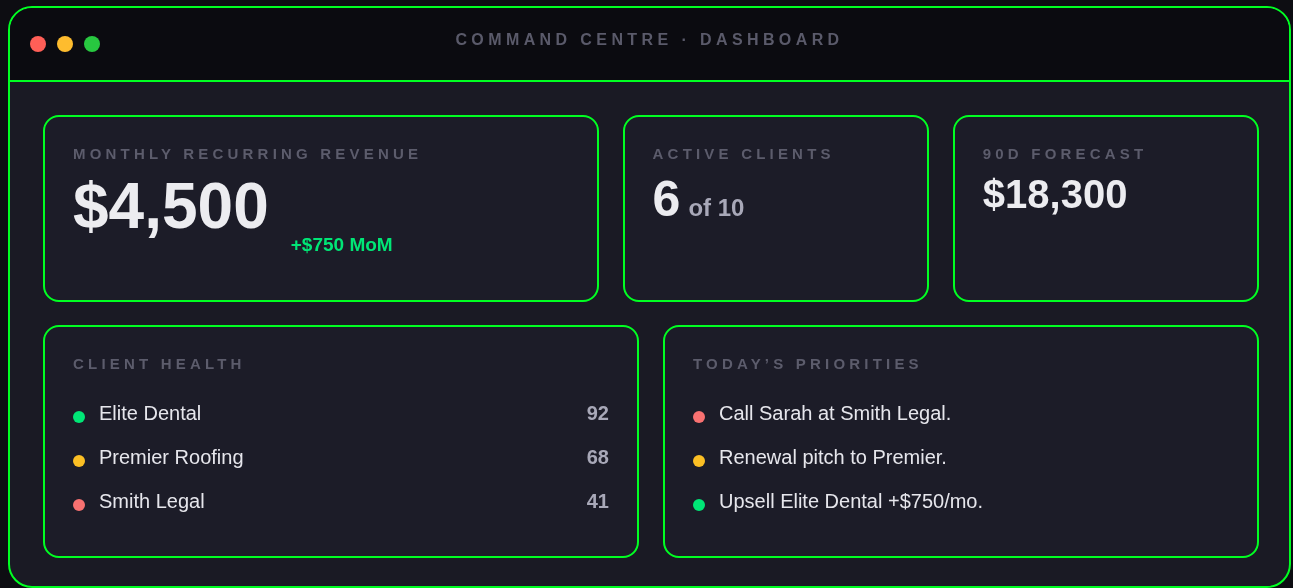 The width and height of the screenshot is (1293, 588). I want to click on window-title: COMMAND CENTRE · DASHBOARD, so click(649, 39).